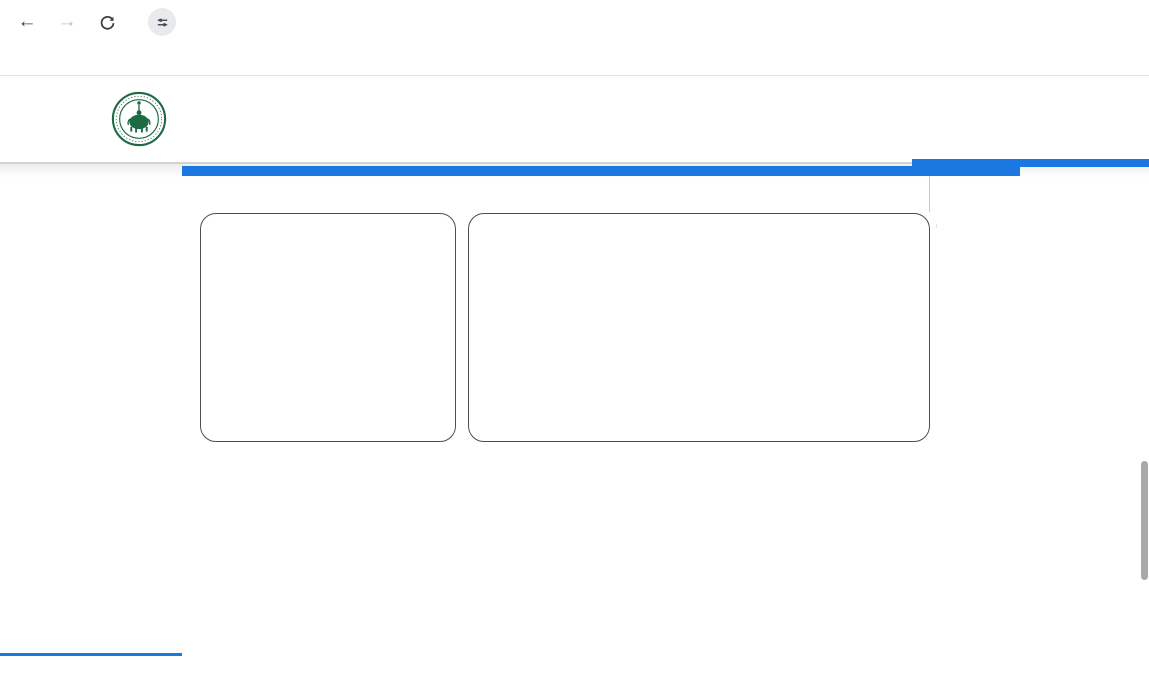 The height and width of the screenshot is (681, 1149). I want to click on bma-seal-logo, so click(139, 119).